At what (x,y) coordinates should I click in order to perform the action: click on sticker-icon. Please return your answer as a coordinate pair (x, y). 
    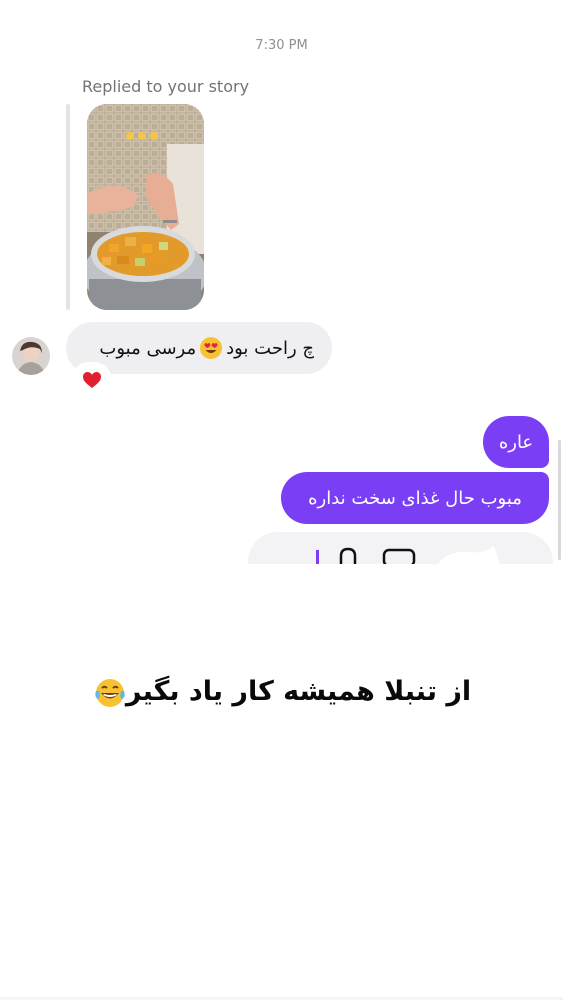
    Looking at the image, I should click on (469, 555).